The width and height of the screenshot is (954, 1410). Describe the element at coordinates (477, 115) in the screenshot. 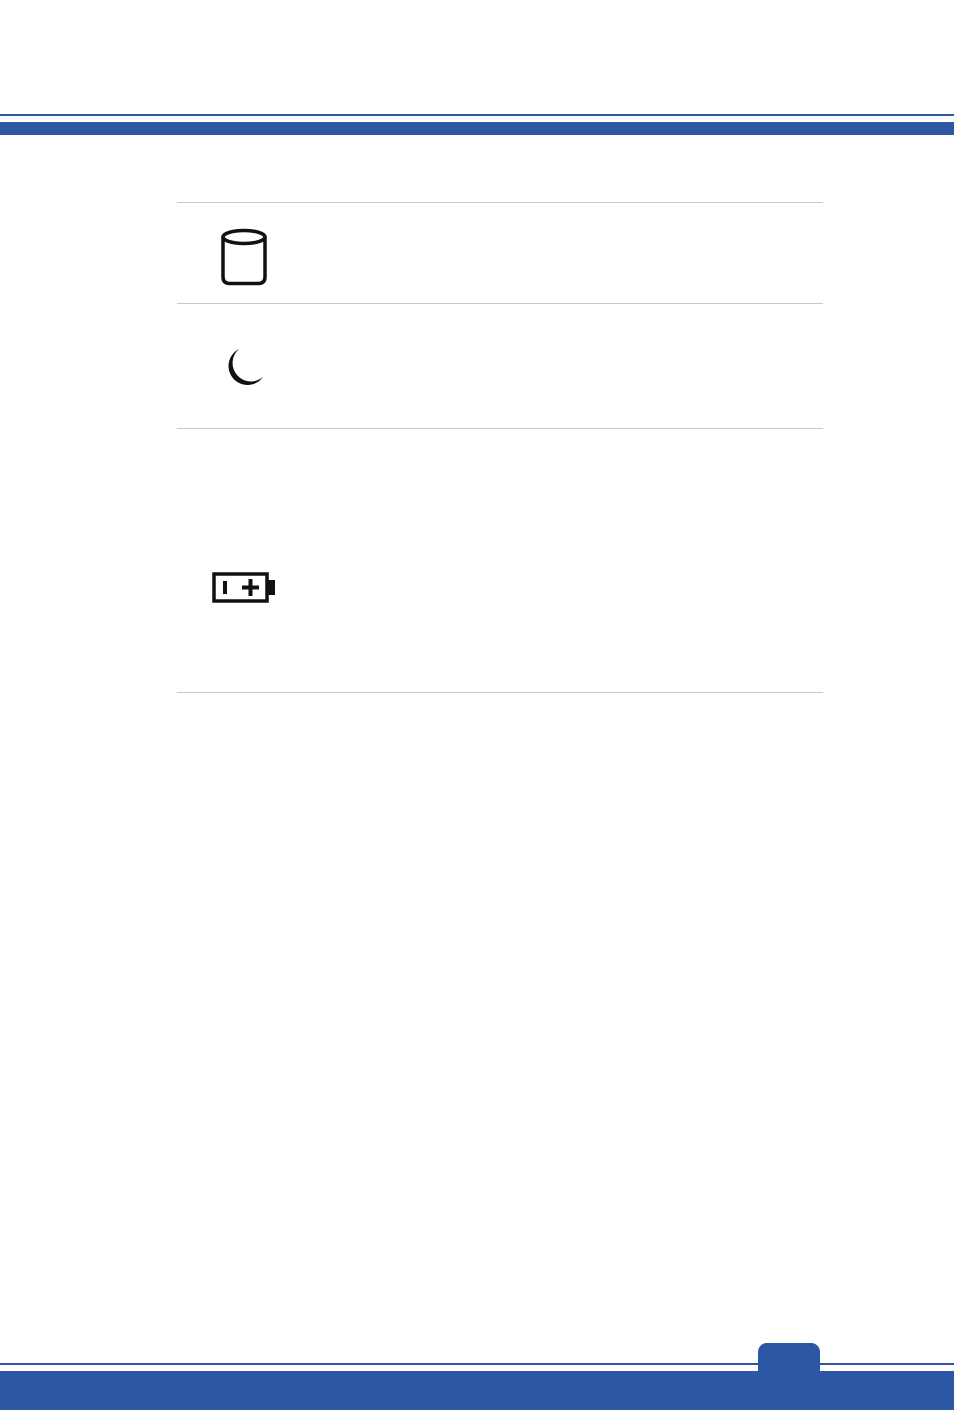

I see `header-rule-thin` at that location.